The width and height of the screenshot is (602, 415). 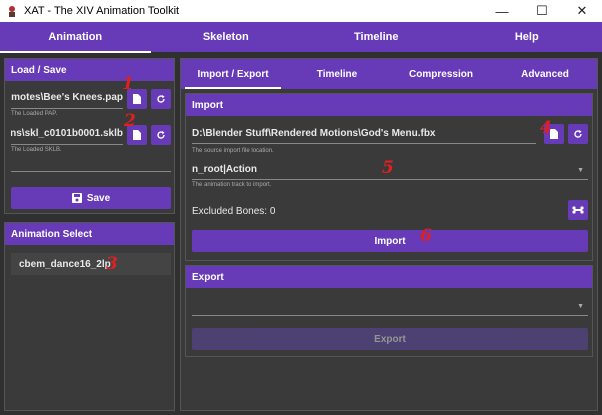 I want to click on list-item: cbem_dance16_2lp, so click(x=91, y=264).